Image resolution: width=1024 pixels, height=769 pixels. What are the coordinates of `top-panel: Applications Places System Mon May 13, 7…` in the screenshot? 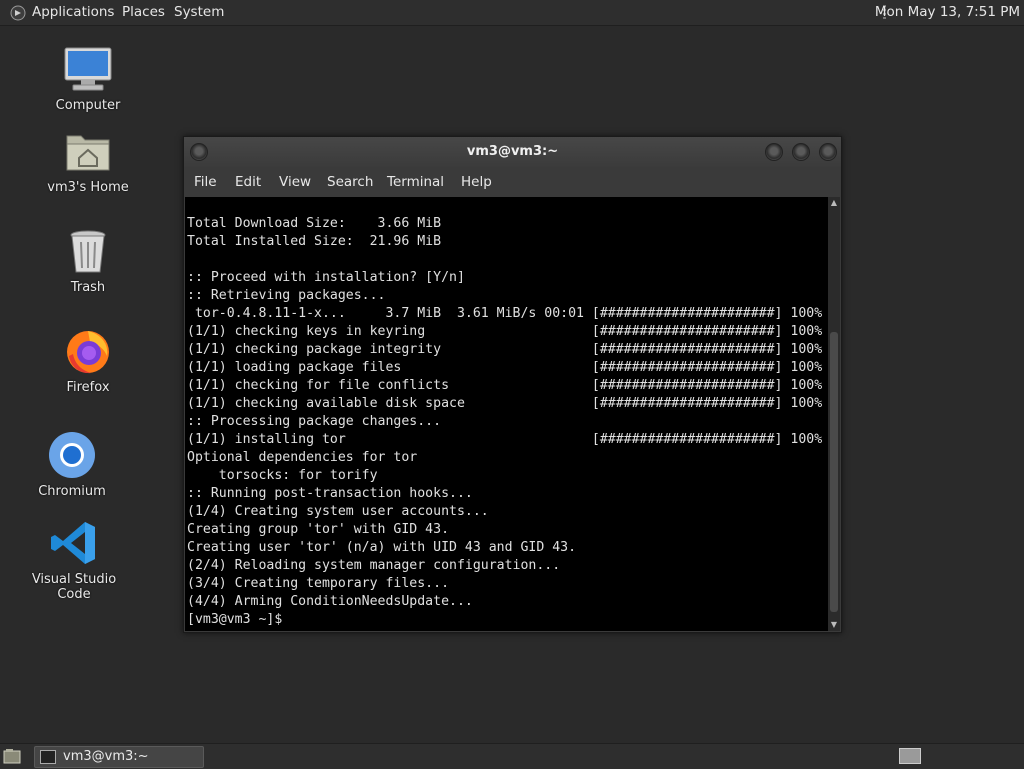 It's located at (512, 13).